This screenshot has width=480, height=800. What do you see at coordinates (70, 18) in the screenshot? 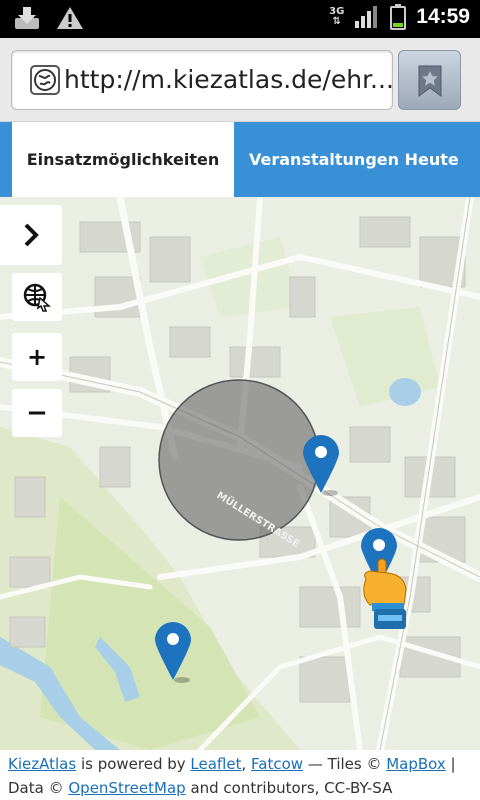
I see `warning-icon` at bounding box center [70, 18].